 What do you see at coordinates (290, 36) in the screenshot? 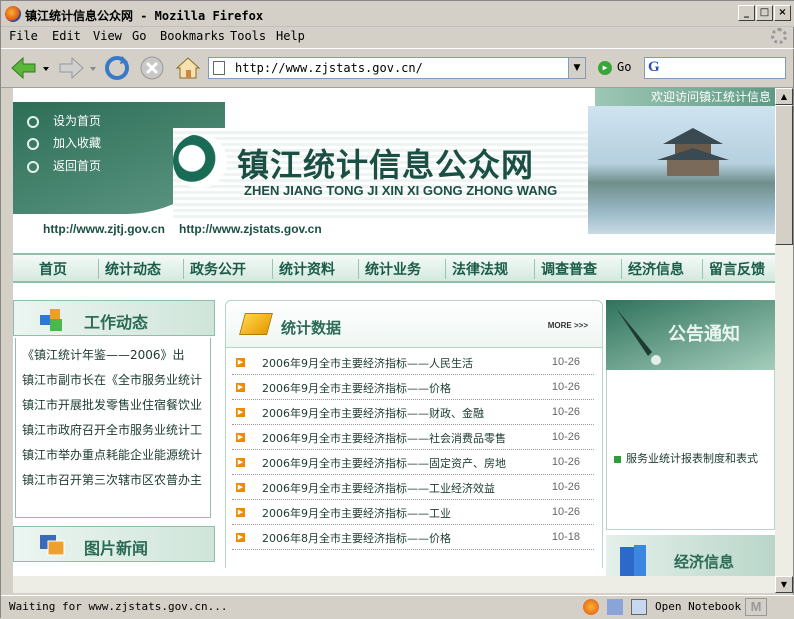
I see `menu-help: Help` at bounding box center [290, 36].